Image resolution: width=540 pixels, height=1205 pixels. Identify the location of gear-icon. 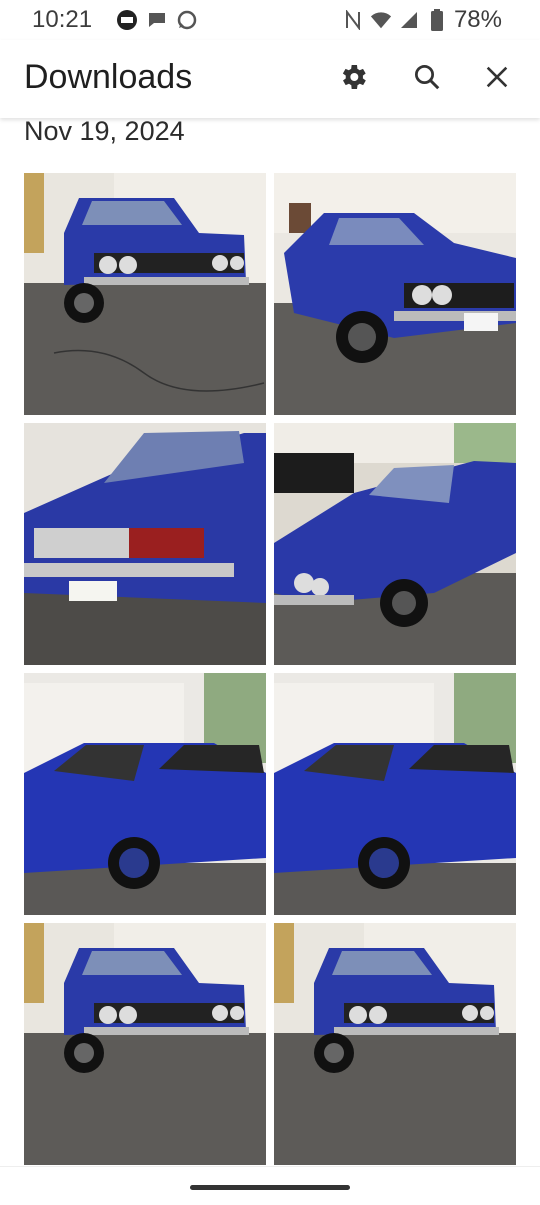
(353, 79).